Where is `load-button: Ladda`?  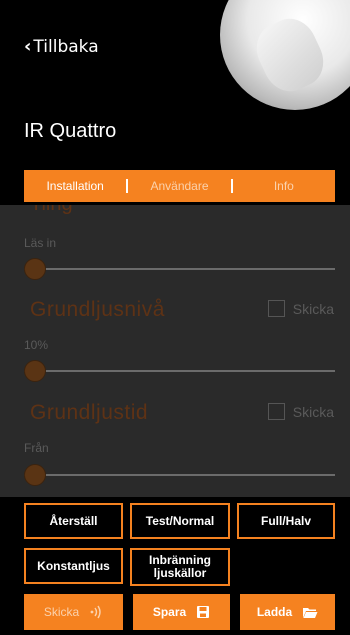 load-button: Ladda is located at coordinates (287, 612).